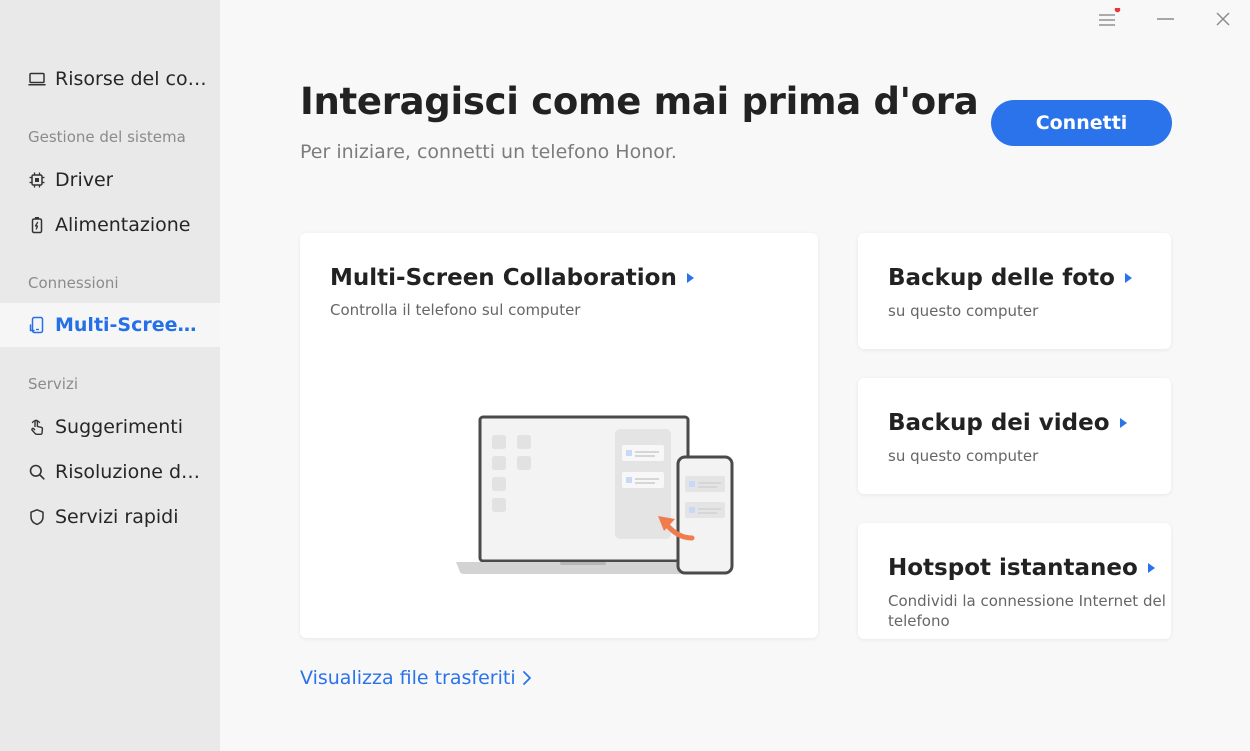 This screenshot has height=751, width=1250. I want to click on page-title: Interagisci come mai prima d'ora, so click(639, 101).